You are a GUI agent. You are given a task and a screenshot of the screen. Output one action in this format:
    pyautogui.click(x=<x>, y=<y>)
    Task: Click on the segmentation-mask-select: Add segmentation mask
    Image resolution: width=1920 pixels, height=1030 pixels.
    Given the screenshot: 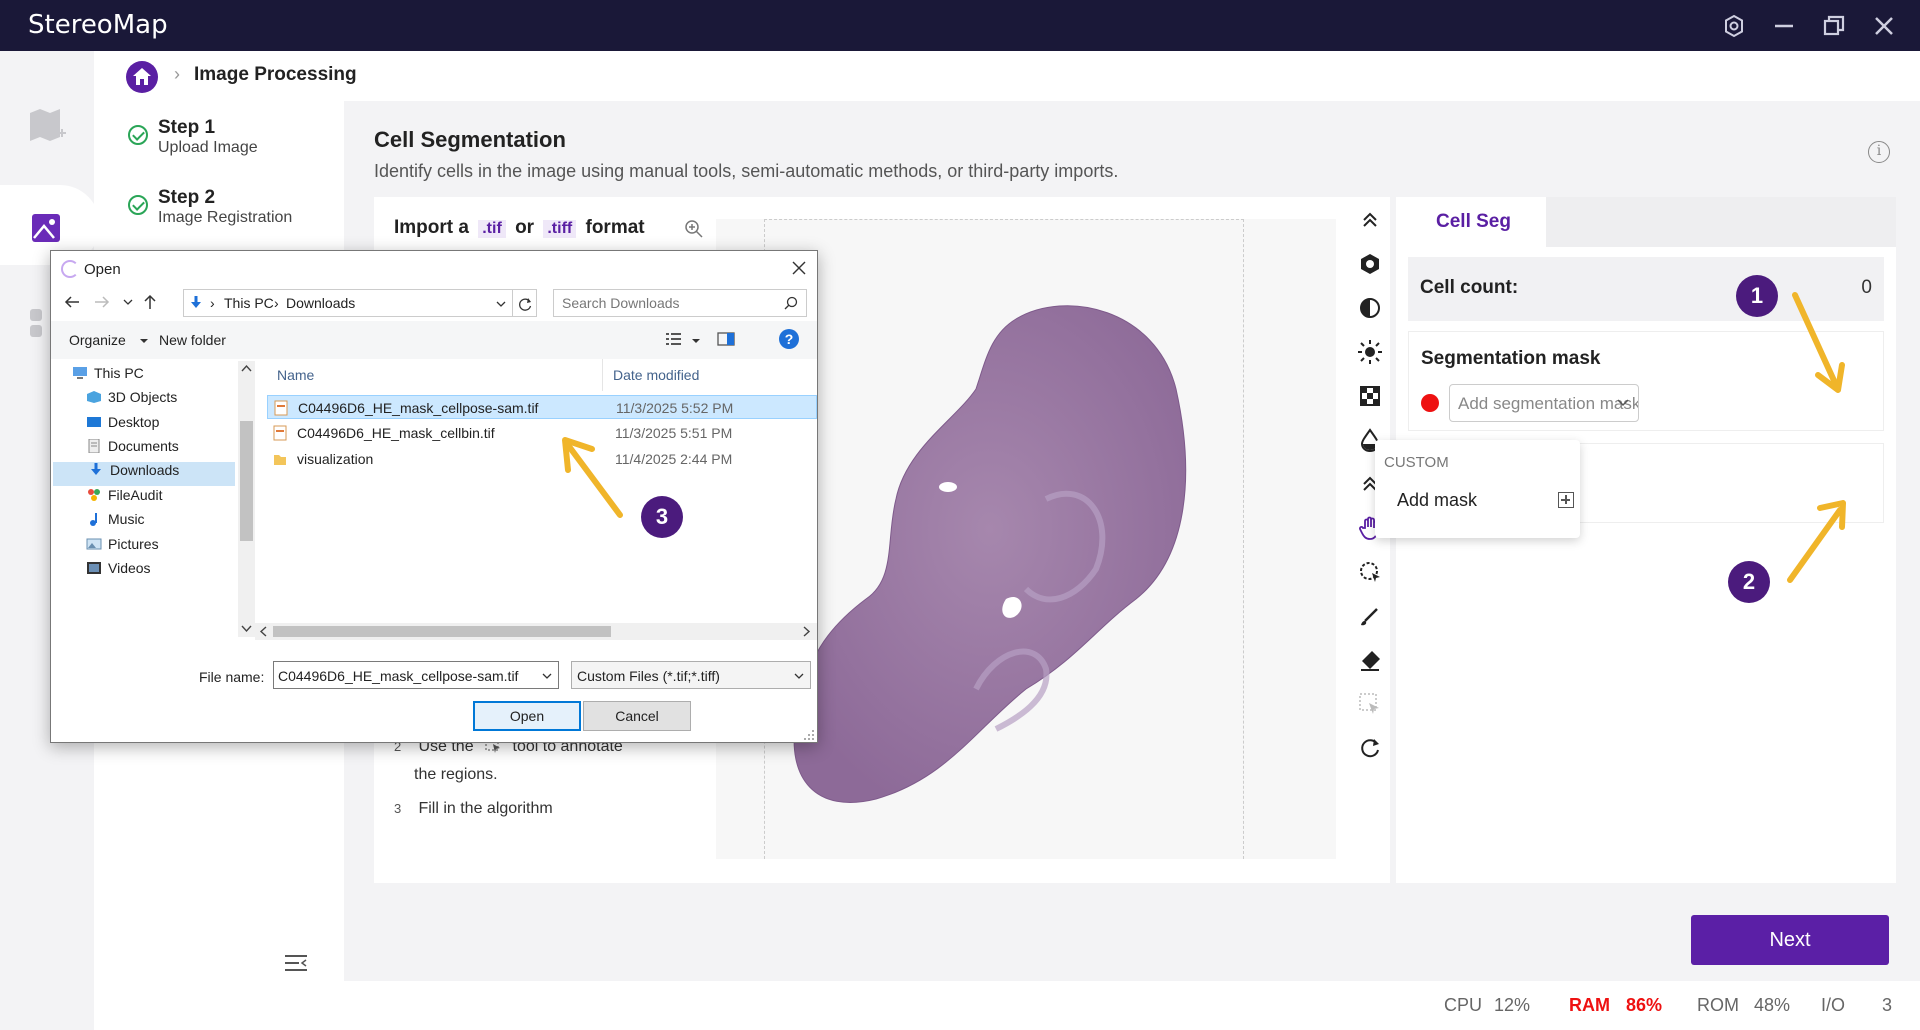 What is the action you would take?
    pyautogui.click(x=1544, y=403)
    